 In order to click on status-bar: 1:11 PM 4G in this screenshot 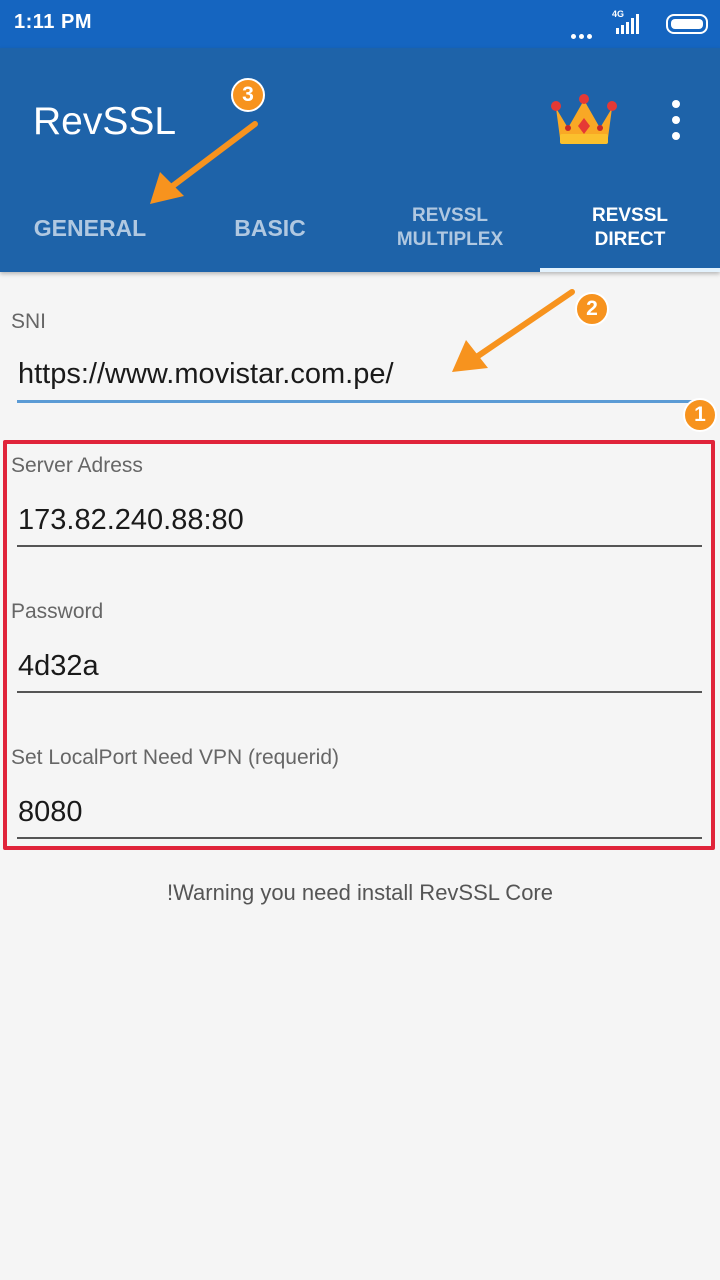, I will do `click(360, 24)`.